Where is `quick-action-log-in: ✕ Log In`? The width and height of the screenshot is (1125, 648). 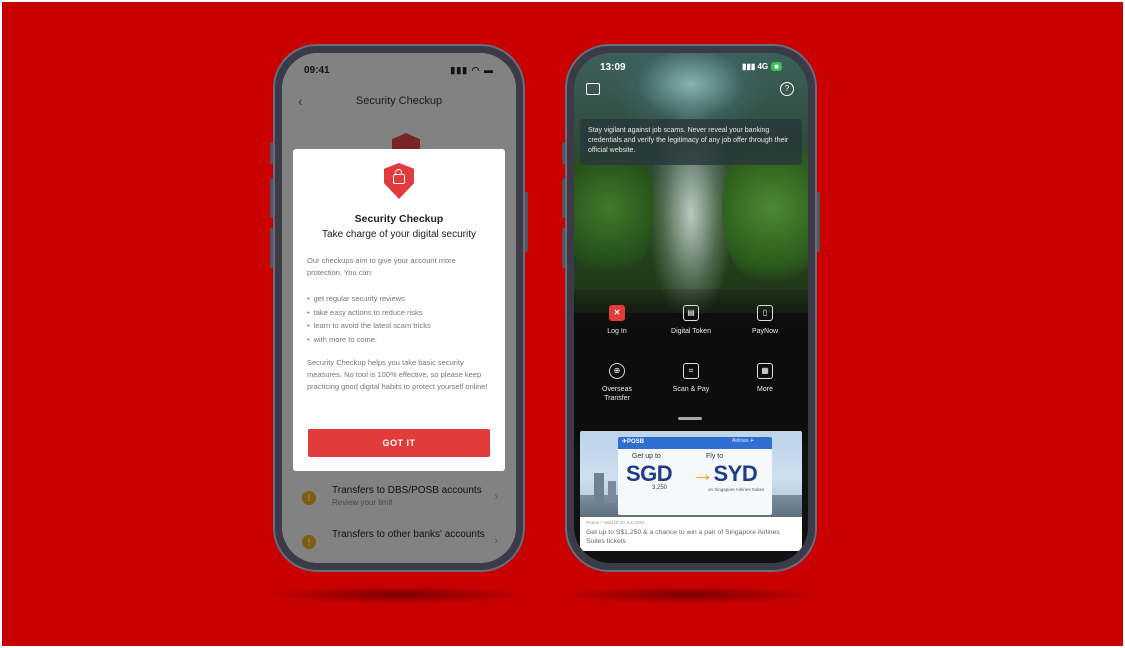 quick-action-log-in: ✕ Log In is located at coordinates (617, 320).